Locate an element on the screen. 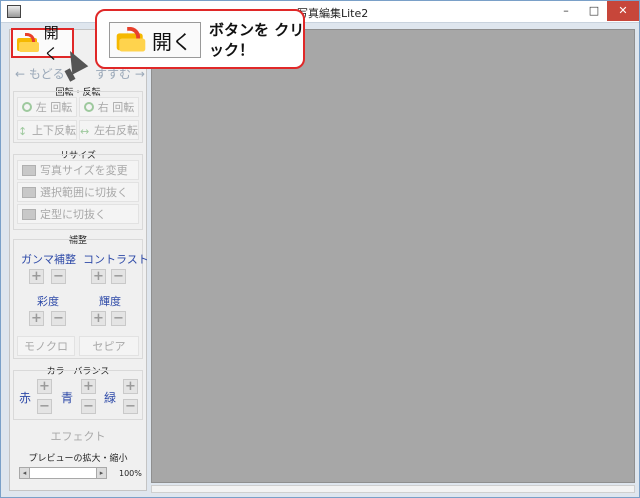 Image resolution: width=640 pixels, height=498 pixels. crop-selection-button: 選択範囲に切抜く is located at coordinates (78, 192).